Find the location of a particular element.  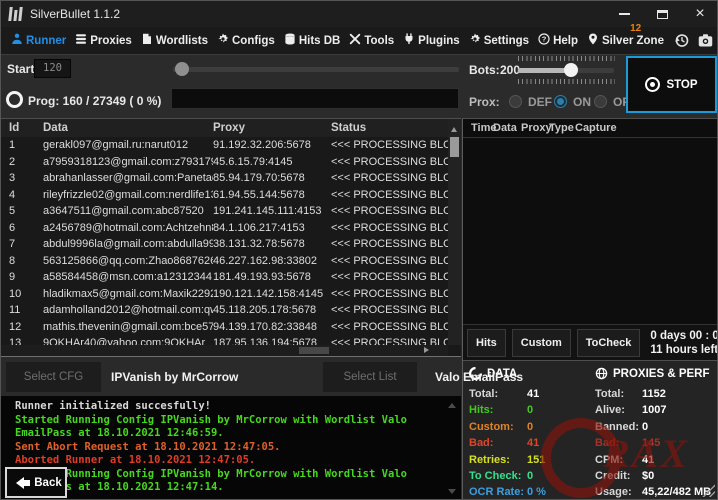

column-id: Id is located at coordinates (26, 128).